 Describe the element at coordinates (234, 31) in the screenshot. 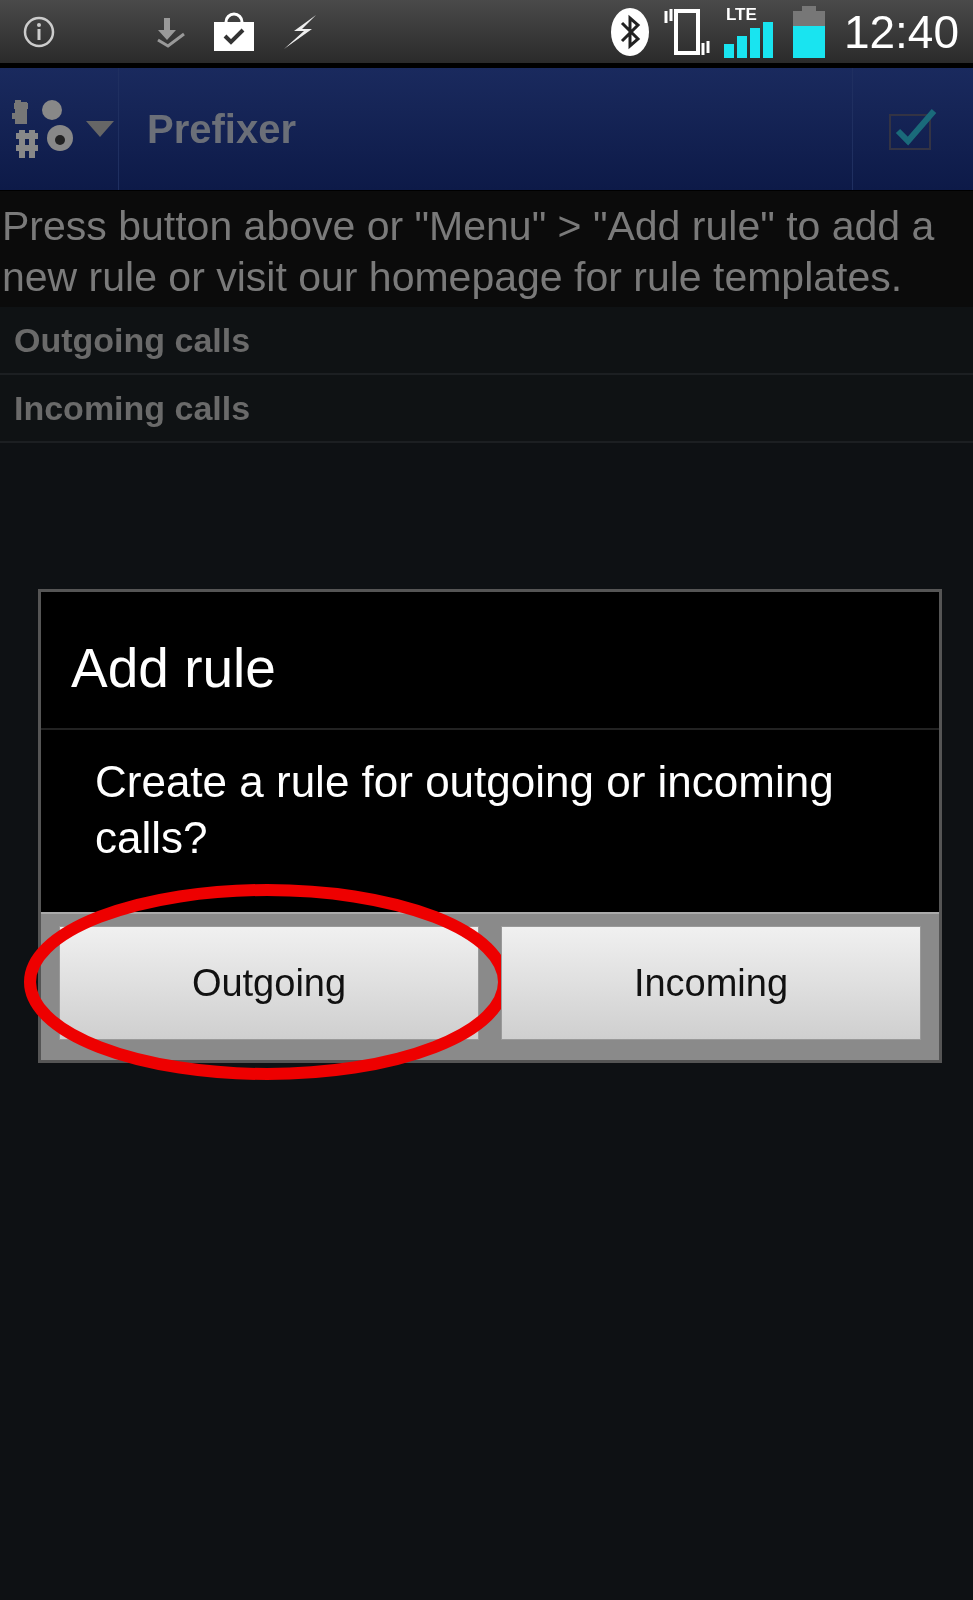

I see `shopping-bag-icon` at that location.